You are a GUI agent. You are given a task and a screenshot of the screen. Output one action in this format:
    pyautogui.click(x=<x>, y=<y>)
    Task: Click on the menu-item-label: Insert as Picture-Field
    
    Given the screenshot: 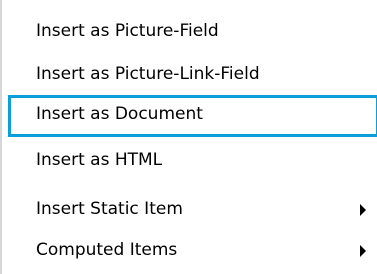 What is the action you would take?
    pyautogui.click(x=127, y=31)
    